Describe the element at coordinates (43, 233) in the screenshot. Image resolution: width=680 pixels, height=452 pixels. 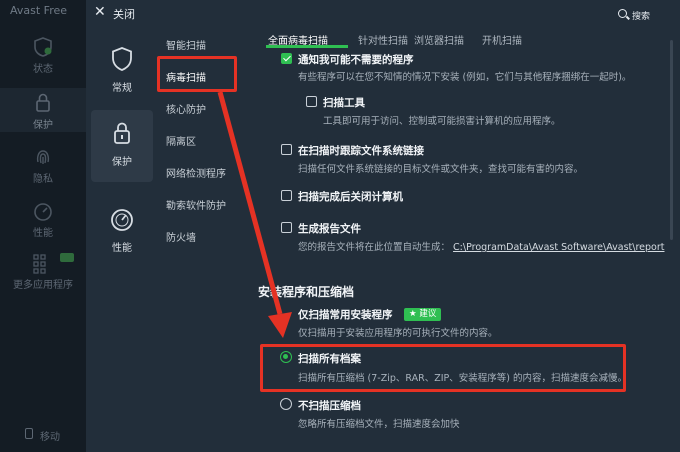
I see `app-nav-label: 性能` at that location.